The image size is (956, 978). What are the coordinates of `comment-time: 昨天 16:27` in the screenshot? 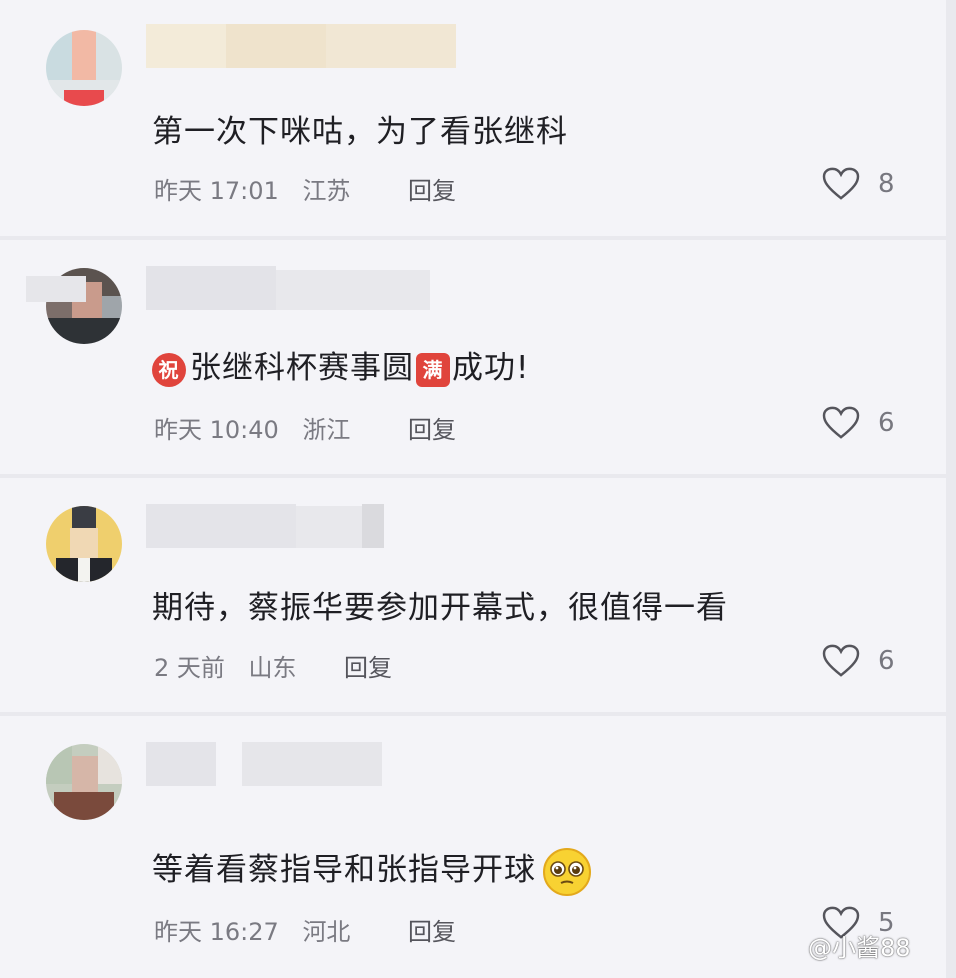 It's located at (216, 932).